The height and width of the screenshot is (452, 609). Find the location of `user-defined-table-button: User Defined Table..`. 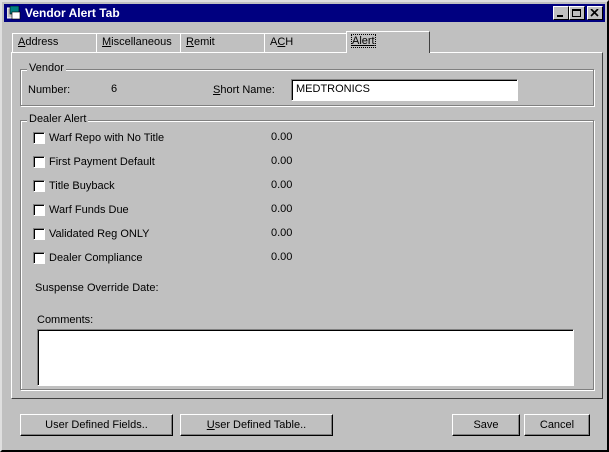

user-defined-table-button: User Defined Table.. is located at coordinates (256, 425).